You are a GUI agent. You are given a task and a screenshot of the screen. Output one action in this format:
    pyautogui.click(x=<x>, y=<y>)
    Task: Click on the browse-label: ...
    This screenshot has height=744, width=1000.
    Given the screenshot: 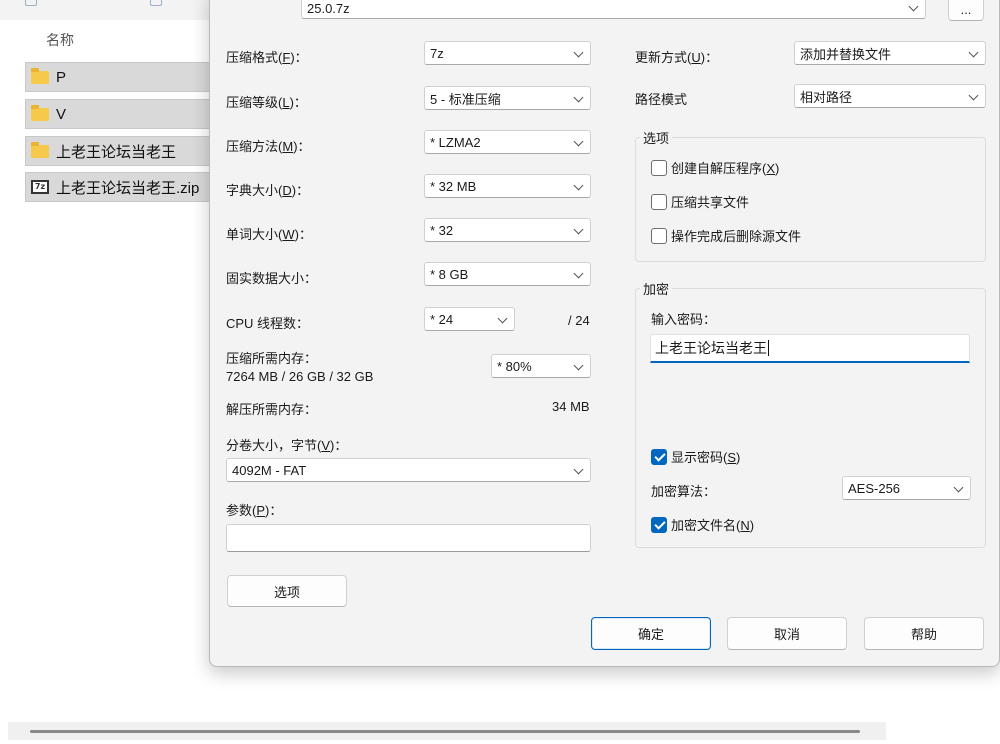 What is the action you would take?
    pyautogui.click(x=966, y=9)
    